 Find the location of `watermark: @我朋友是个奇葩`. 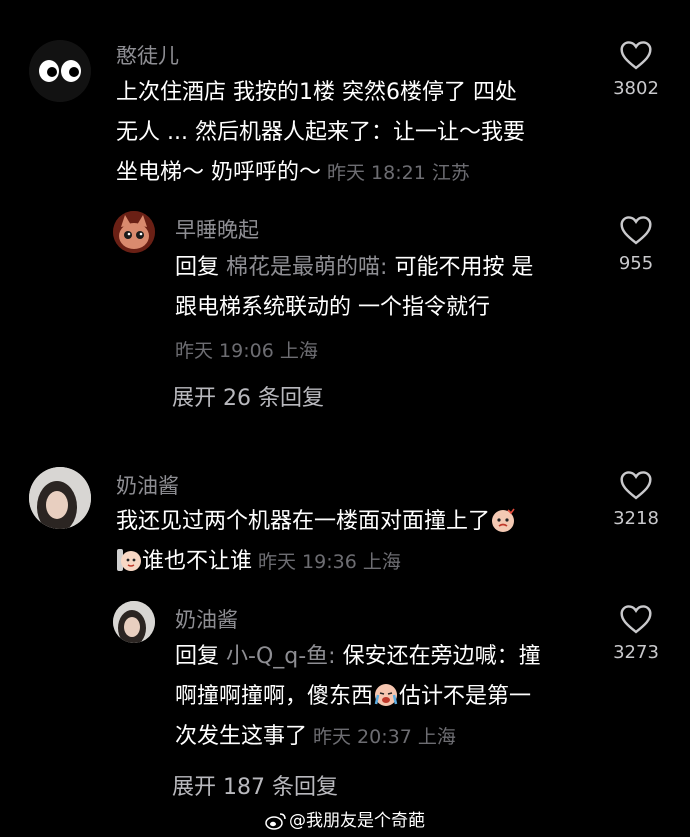

watermark: @我朋友是个奇葩 is located at coordinates (345, 818).